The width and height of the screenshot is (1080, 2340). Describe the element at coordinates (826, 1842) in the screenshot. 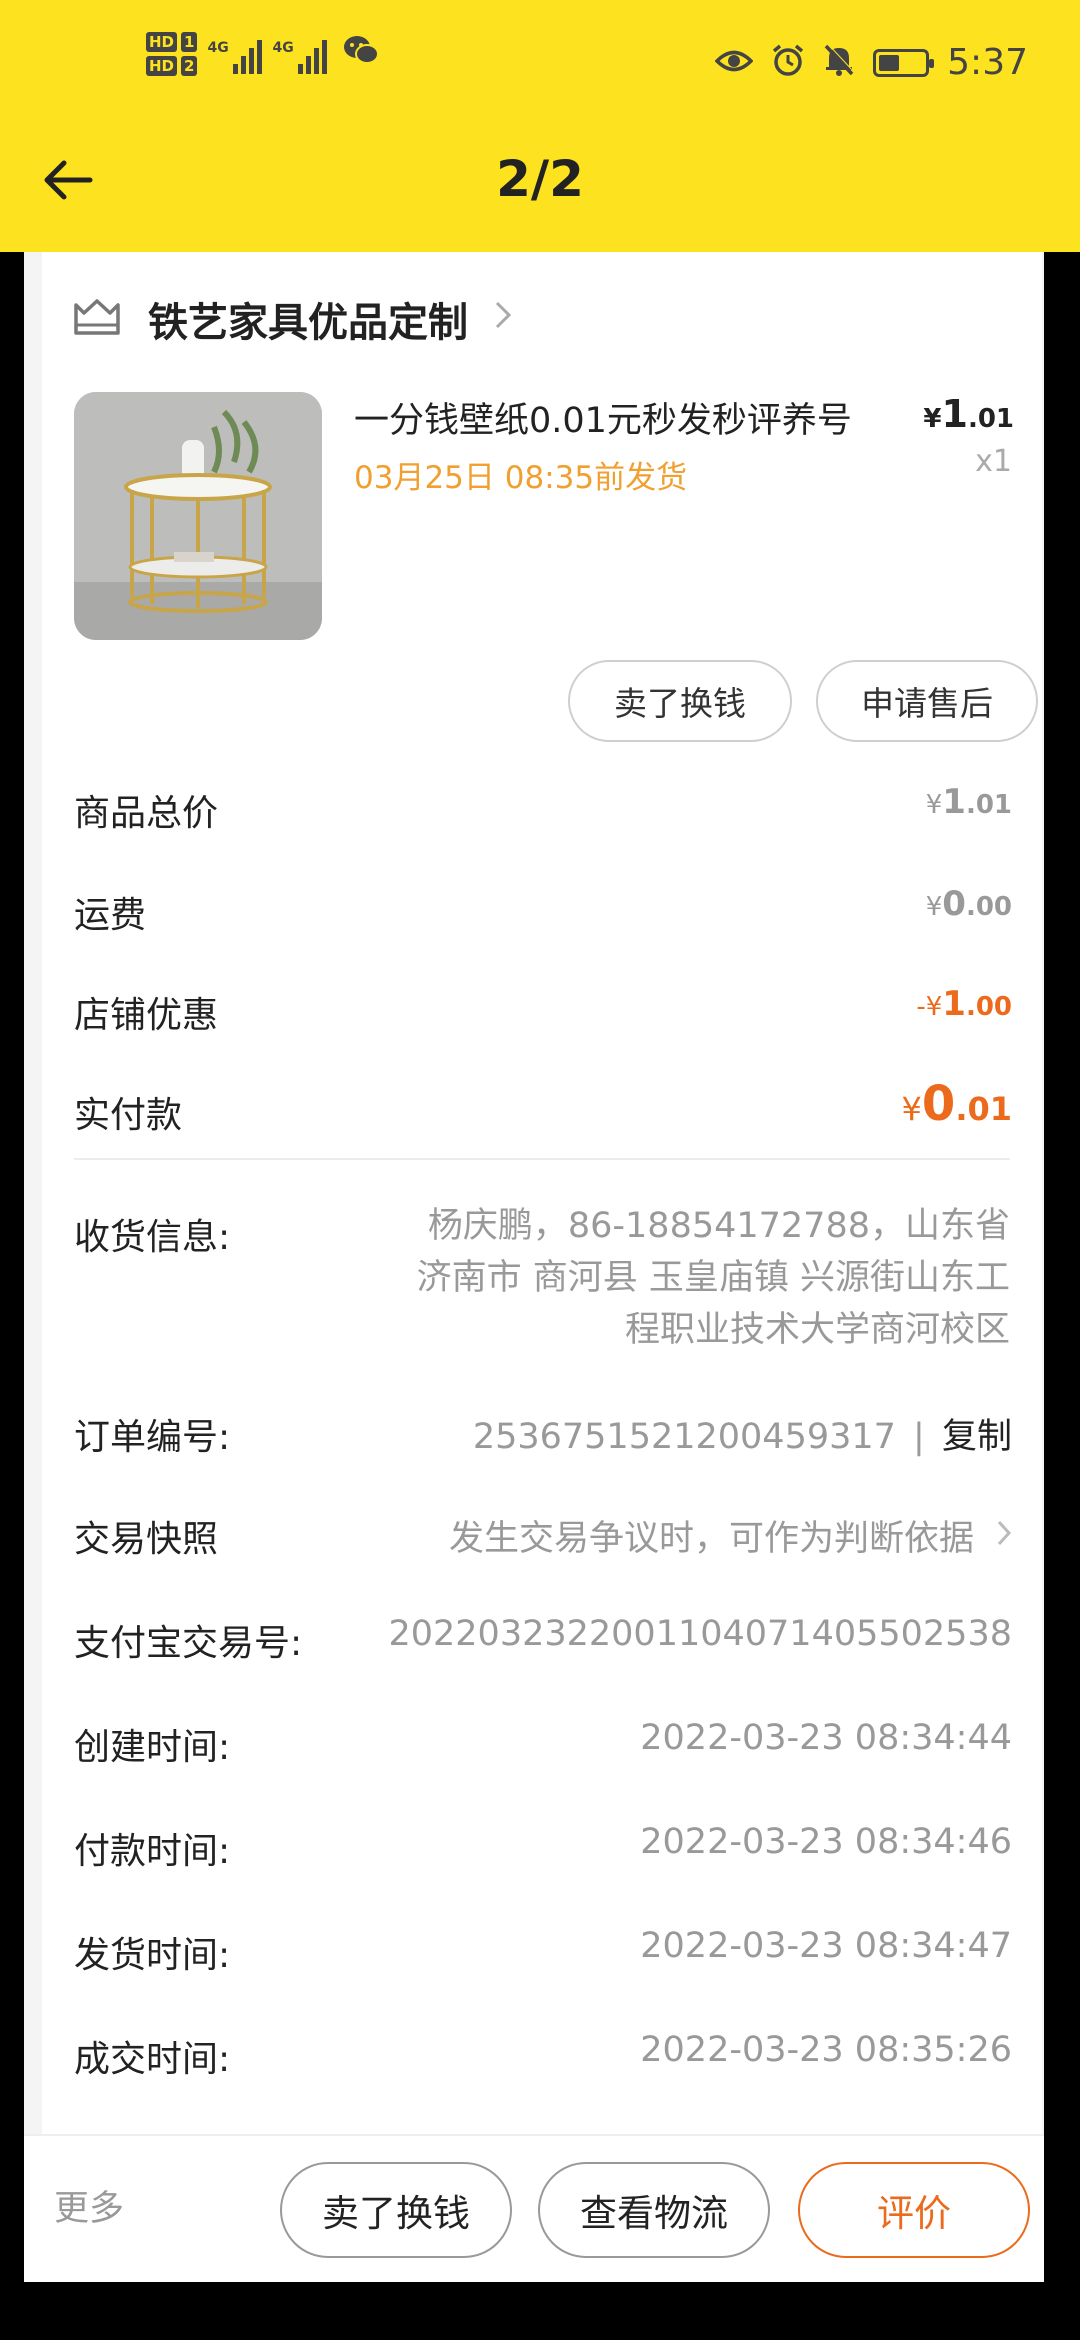

I see `paid-time: 2022-03-23 08:34:46` at that location.